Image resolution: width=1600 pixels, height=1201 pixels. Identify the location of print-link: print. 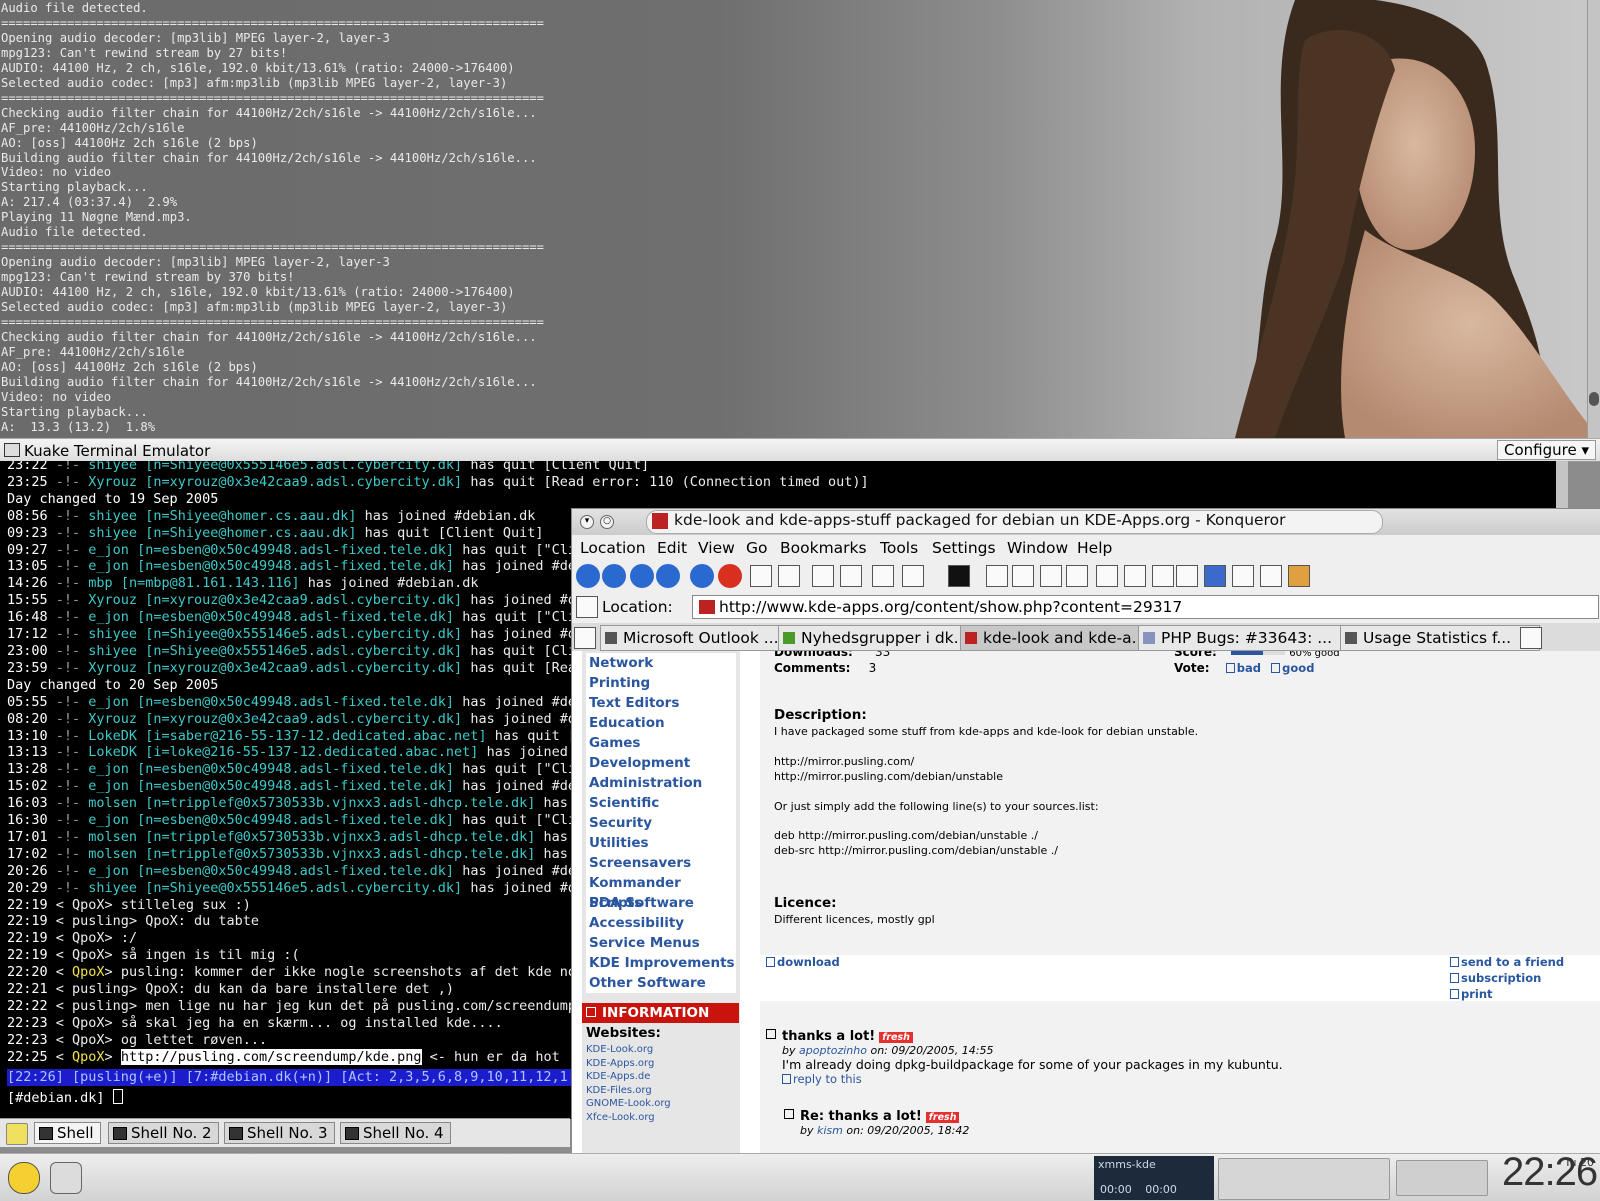
(1471, 994).